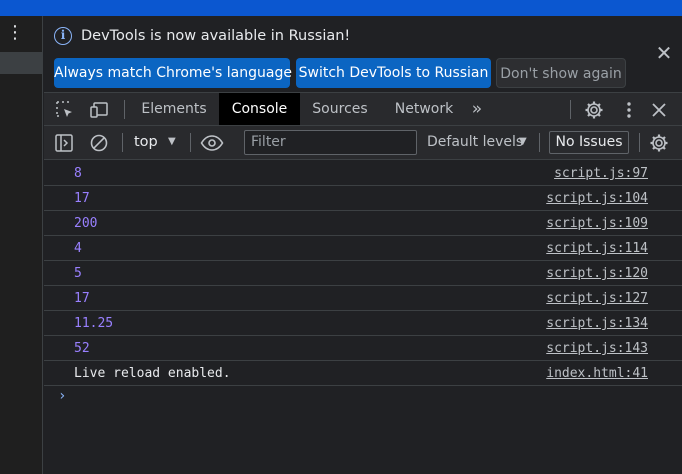 The width and height of the screenshot is (682, 474). What do you see at coordinates (15, 33) in the screenshot?
I see `kebab-menu-icon: ⋮` at bounding box center [15, 33].